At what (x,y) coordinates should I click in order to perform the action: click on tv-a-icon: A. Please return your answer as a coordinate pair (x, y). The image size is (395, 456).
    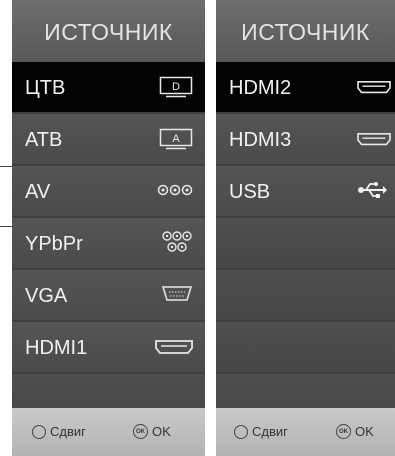
    Looking at the image, I should click on (176, 139).